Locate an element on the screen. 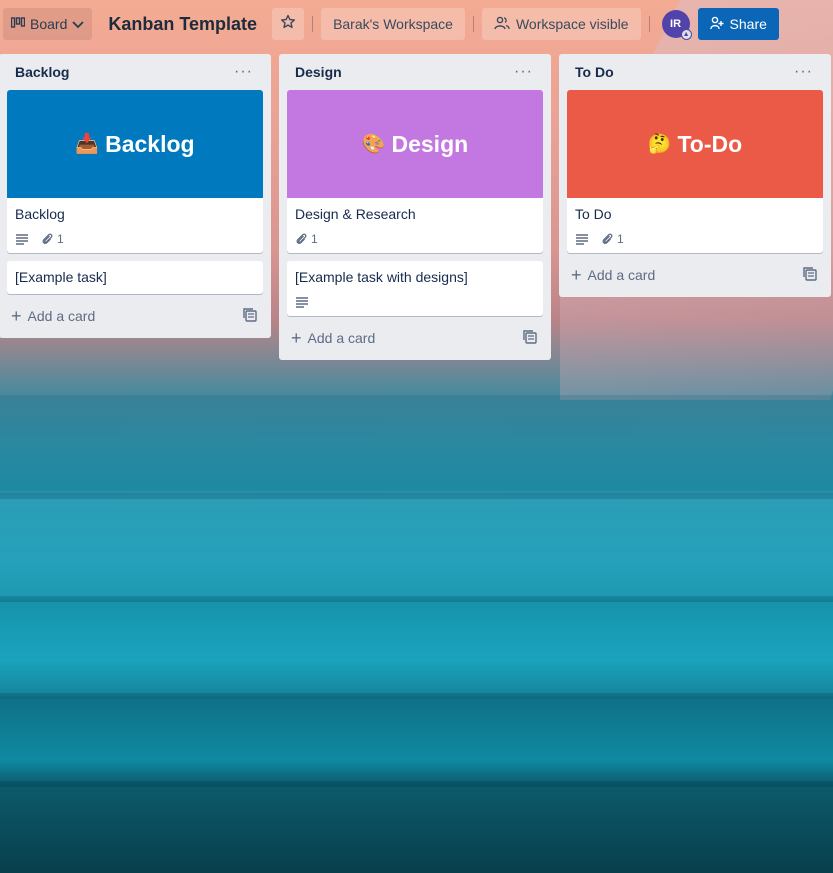 This screenshot has width=833, height=873. board-title: Kanban Template is located at coordinates (182, 24).